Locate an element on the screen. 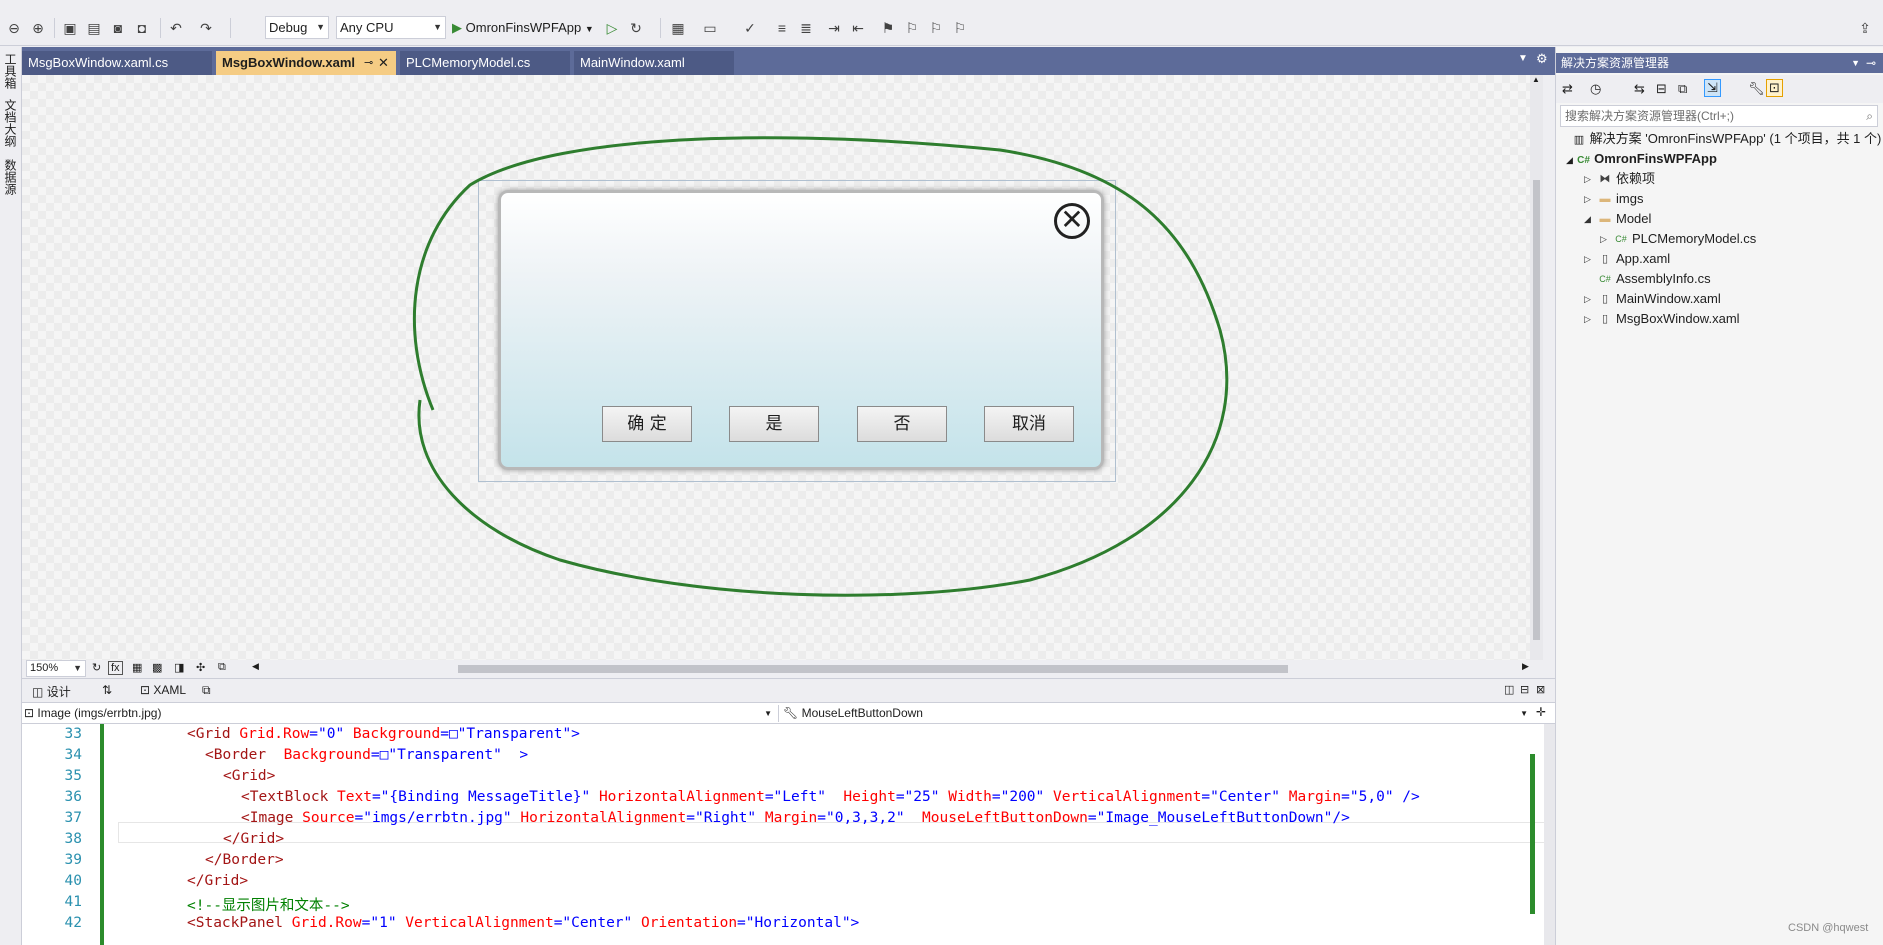  code-token: Orientation is located at coordinates (689, 923).